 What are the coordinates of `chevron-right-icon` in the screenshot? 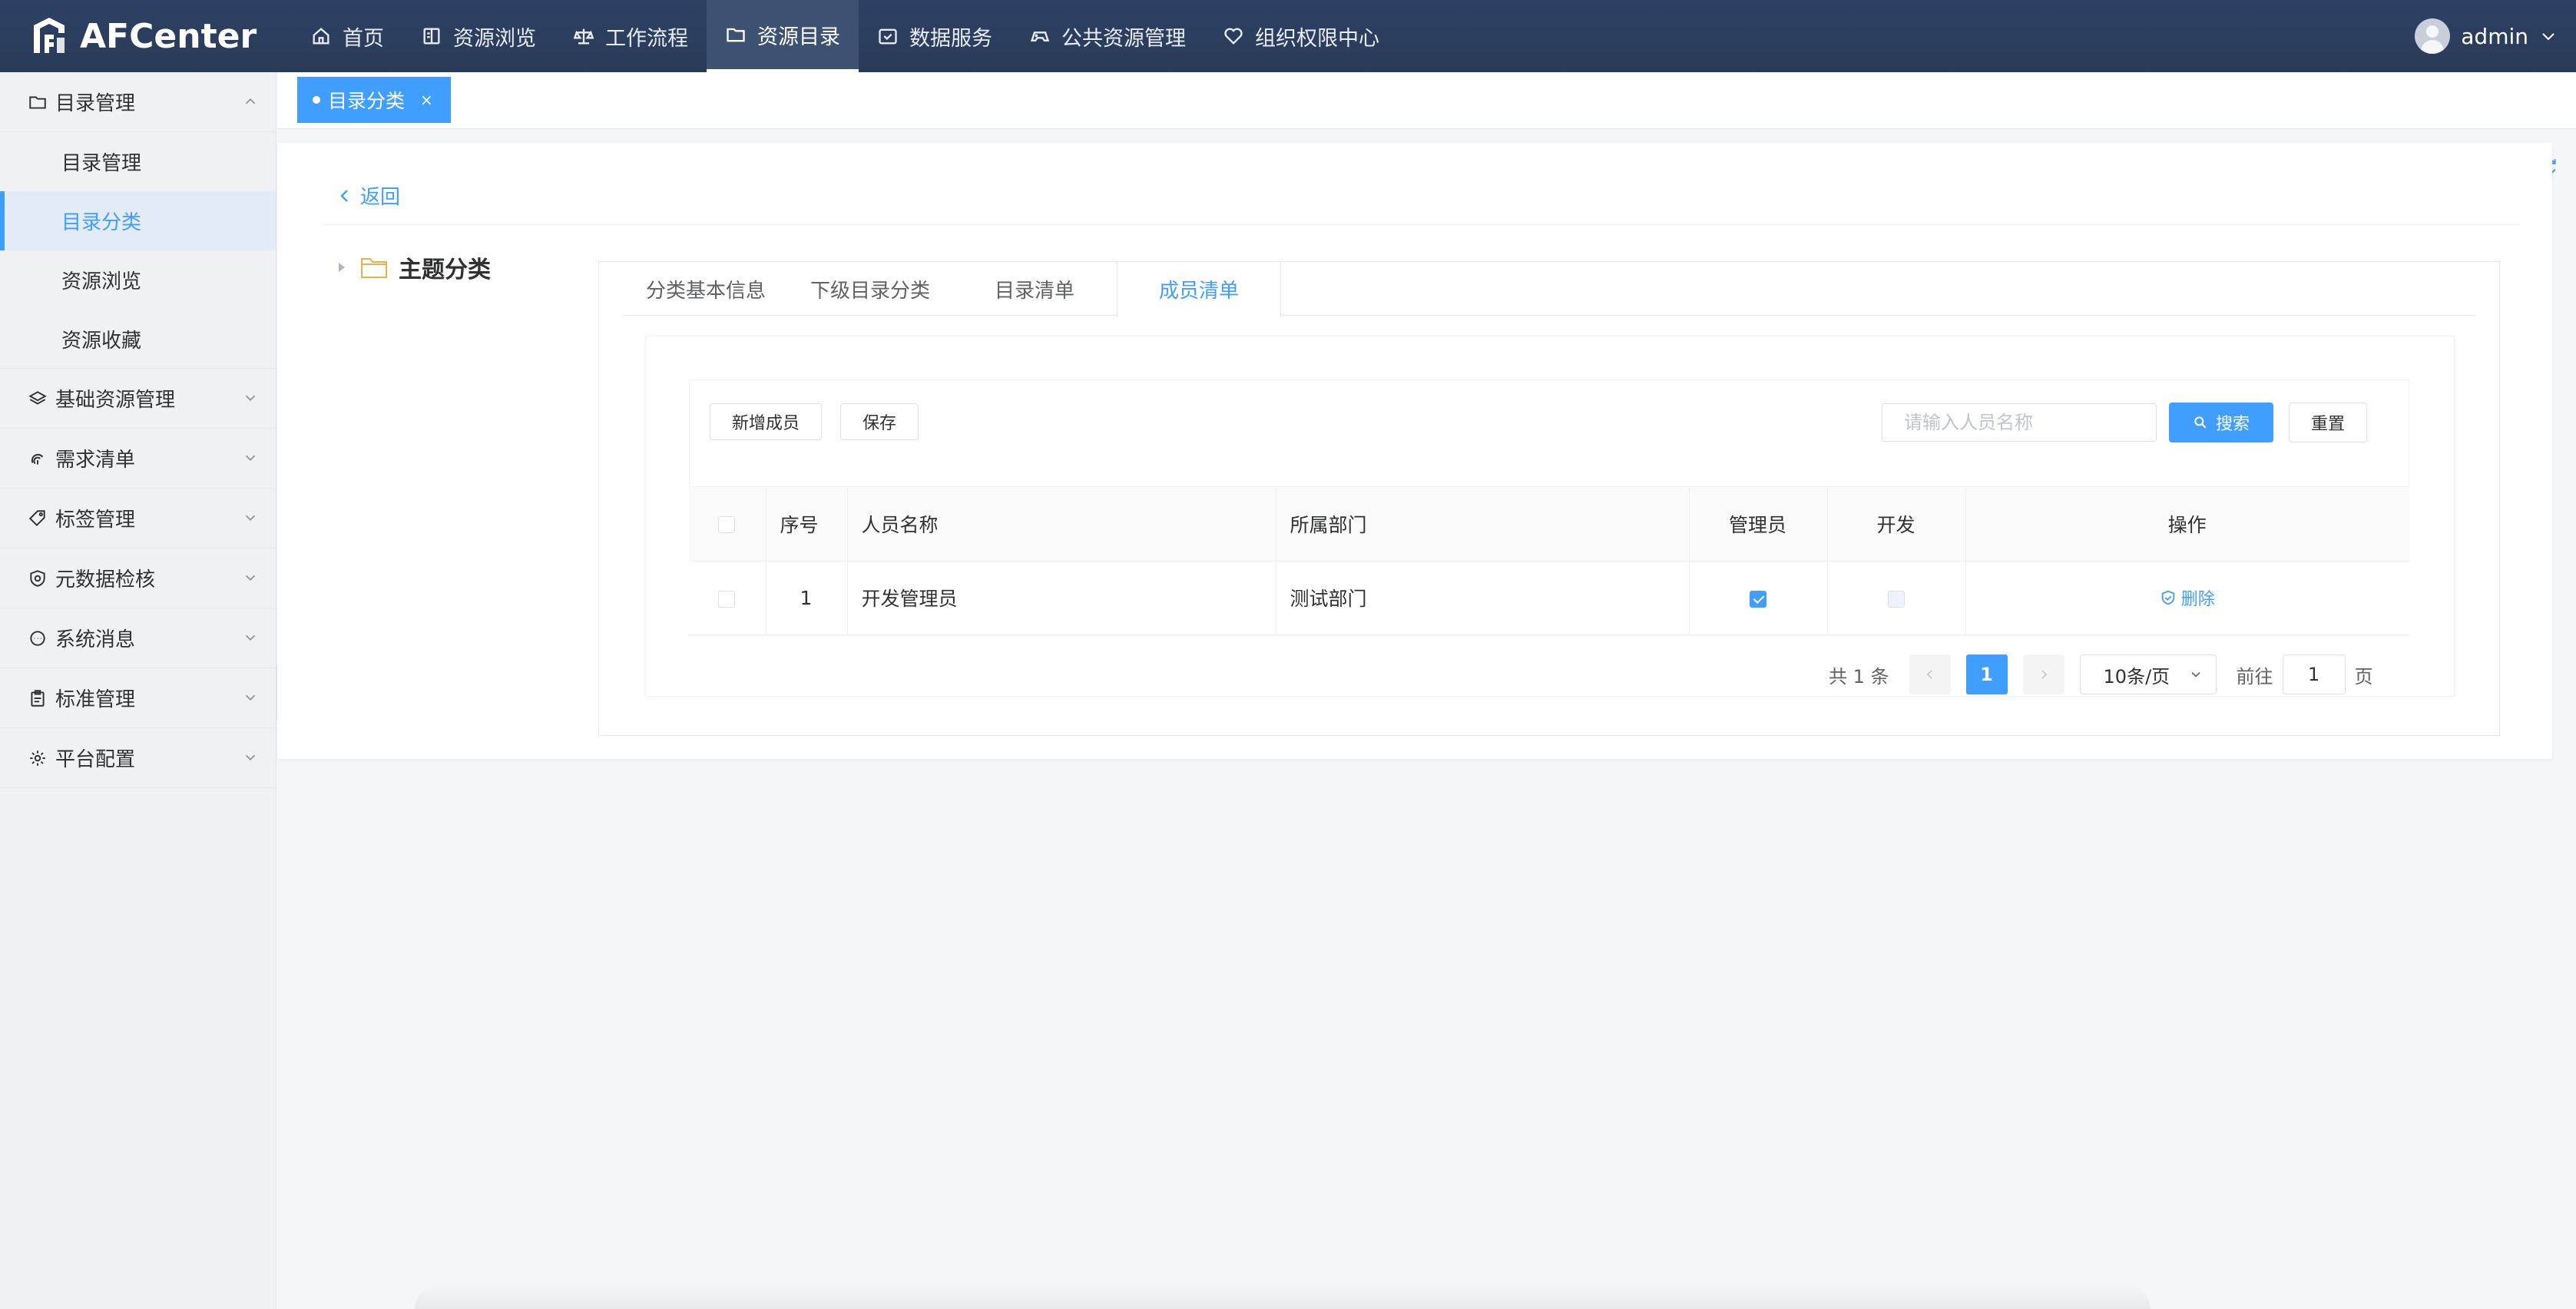 It's located at (2044, 674).